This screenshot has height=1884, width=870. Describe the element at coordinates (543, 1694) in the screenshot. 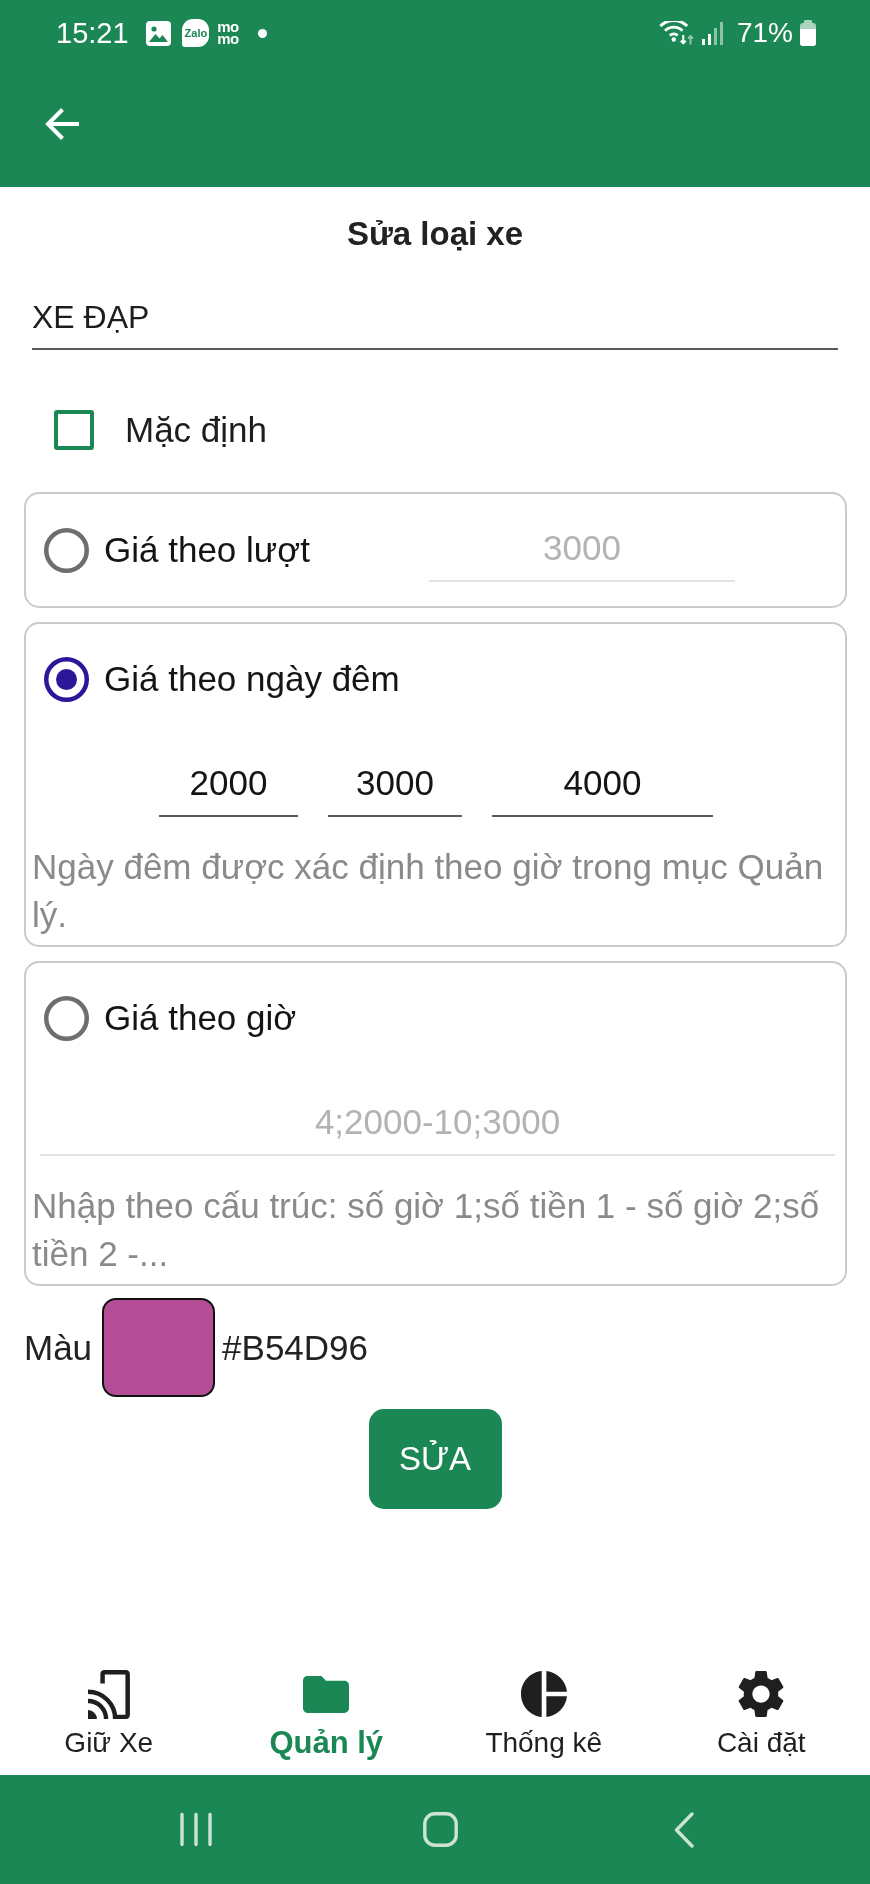

I see `pie-chart-icon` at that location.